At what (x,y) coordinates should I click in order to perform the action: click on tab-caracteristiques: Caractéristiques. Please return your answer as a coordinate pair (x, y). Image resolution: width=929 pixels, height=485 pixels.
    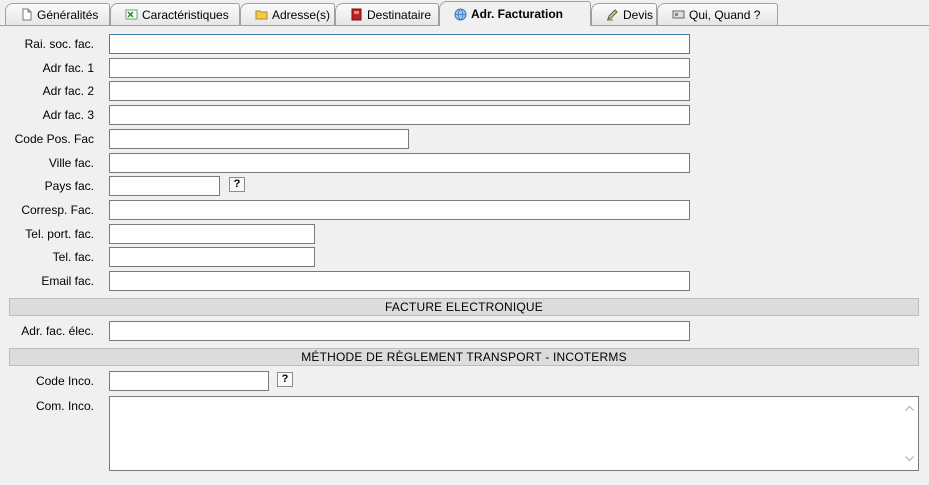
    Looking at the image, I should click on (175, 14).